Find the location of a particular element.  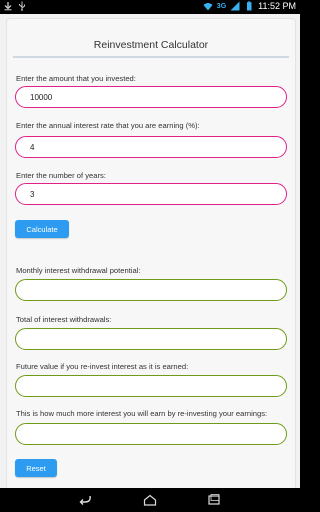

amount-value: 10000 is located at coordinates (41, 97).